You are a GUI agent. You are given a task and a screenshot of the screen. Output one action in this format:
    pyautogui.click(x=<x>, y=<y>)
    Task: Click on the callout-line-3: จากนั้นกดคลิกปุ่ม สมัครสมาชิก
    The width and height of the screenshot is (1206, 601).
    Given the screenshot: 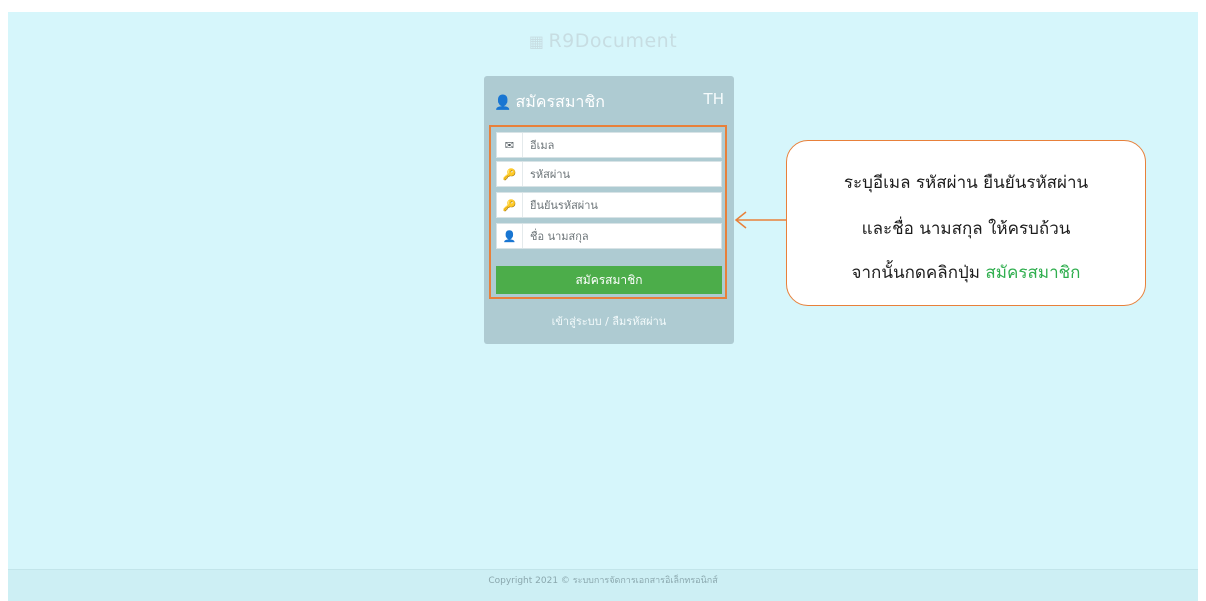 What is the action you would take?
    pyautogui.click(x=966, y=272)
    